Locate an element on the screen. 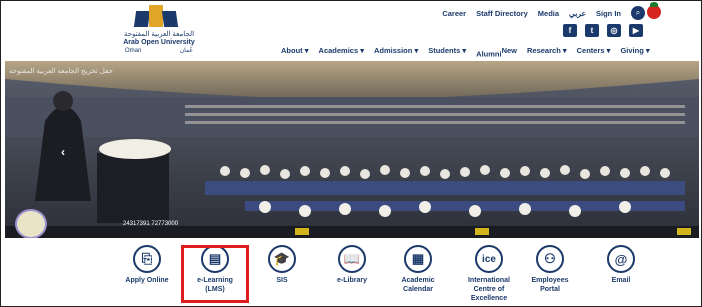 This screenshot has height=307, width=702. quick-link-label: Employees Portal is located at coordinates (550, 285).